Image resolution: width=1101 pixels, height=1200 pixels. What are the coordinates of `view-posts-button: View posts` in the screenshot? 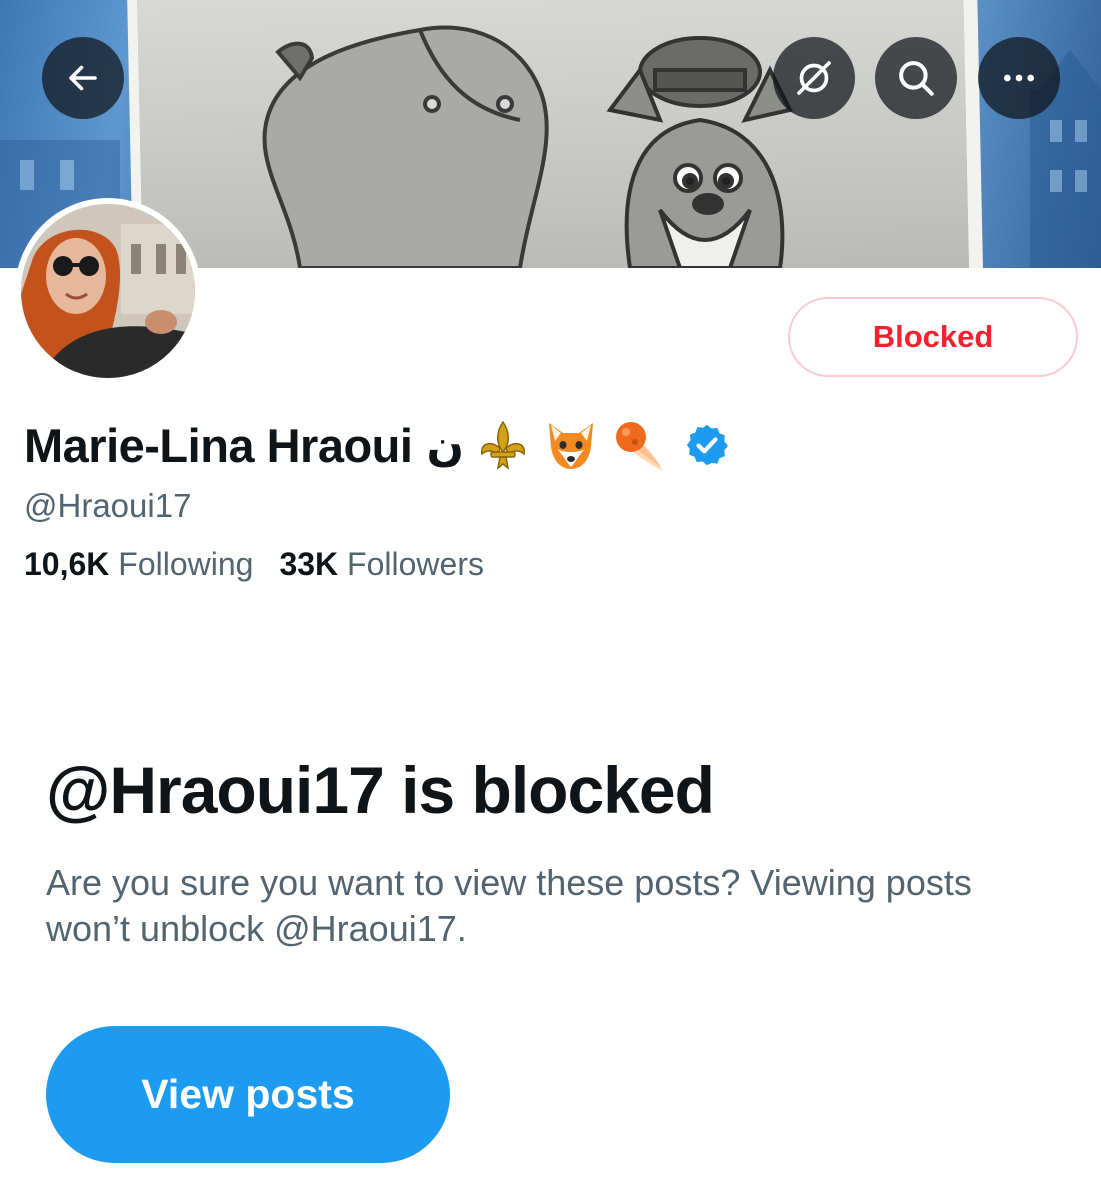 It's located at (248, 1094).